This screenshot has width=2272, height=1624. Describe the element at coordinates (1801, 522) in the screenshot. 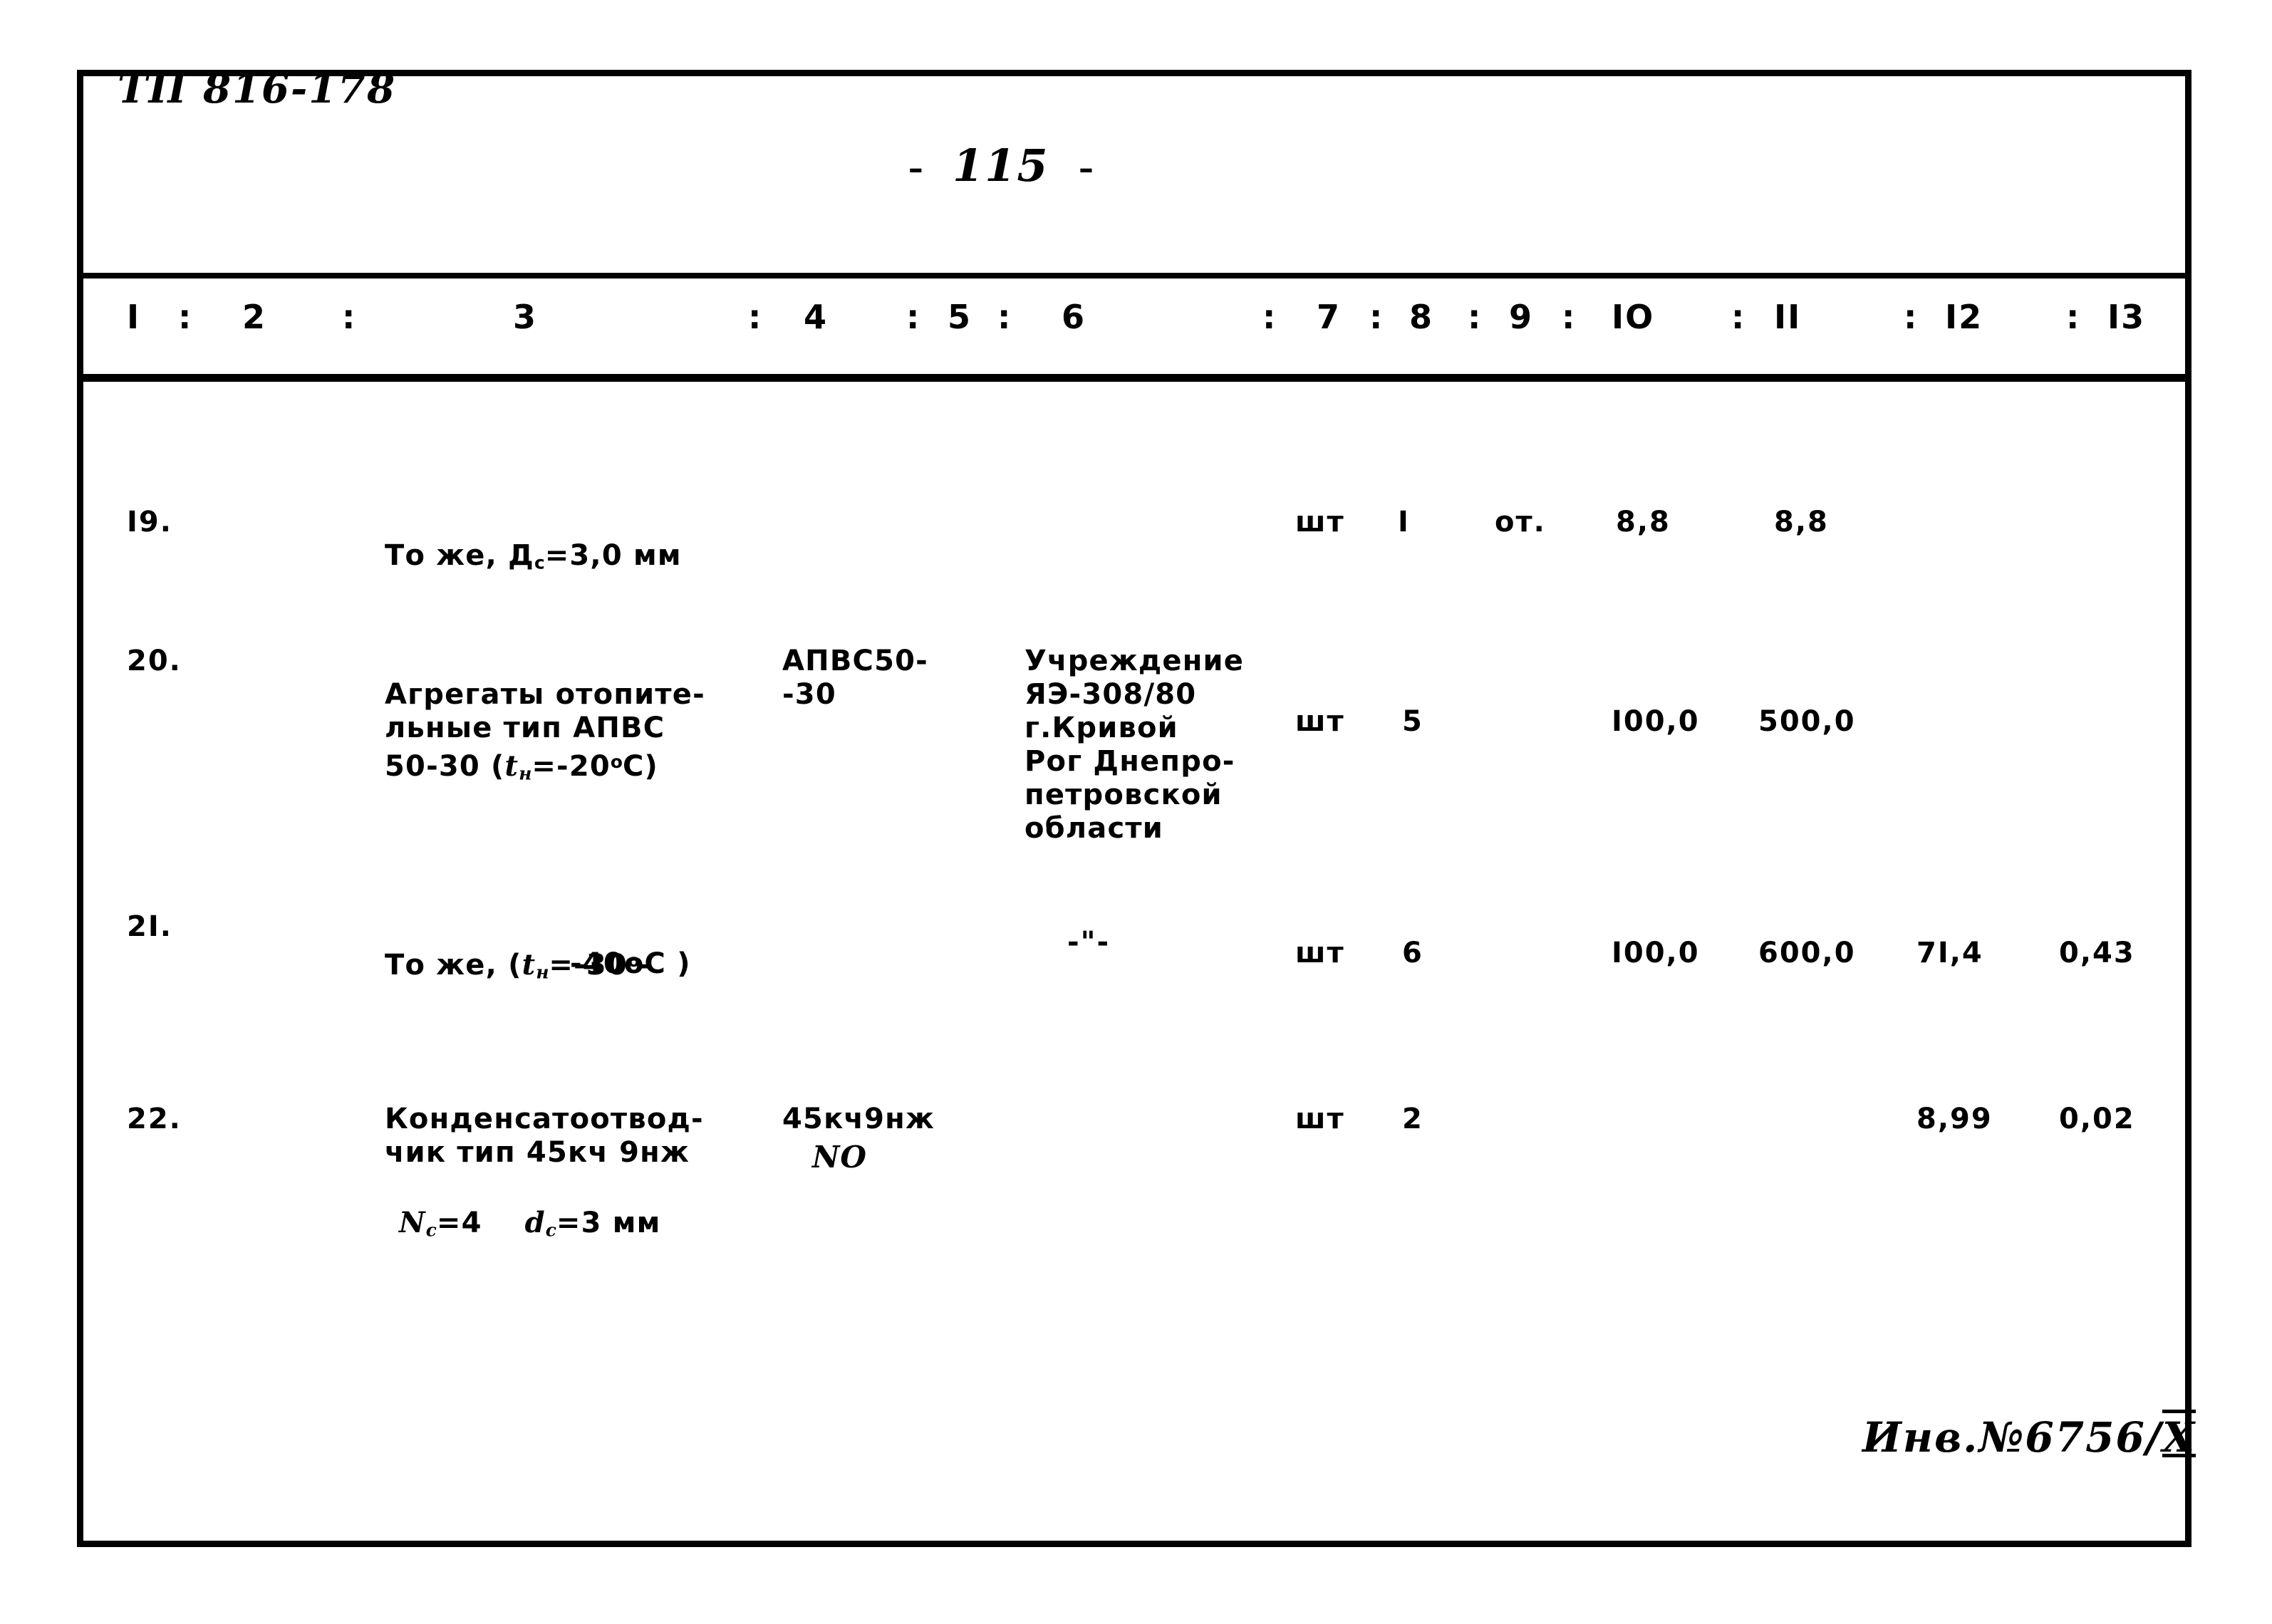

I see `row-19-col10: 8,8` at that location.